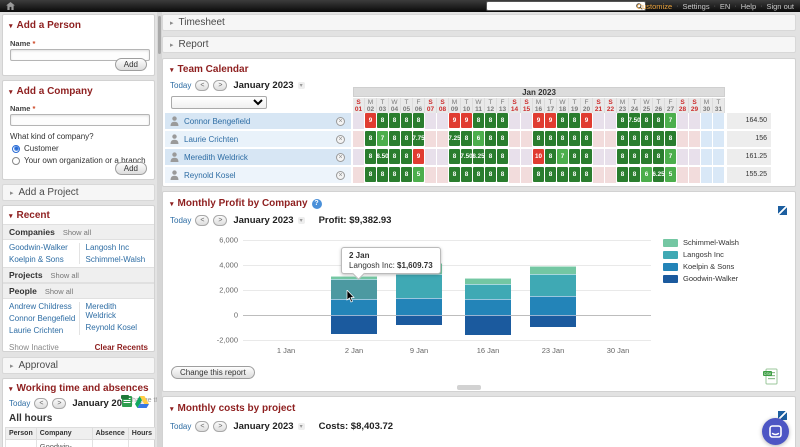 This screenshot has height=447, width=800. What do you see at coordinates (658, 175) in the screenshot?
I see `calendar-cell: 6.25` at bounding box center [658, 175].